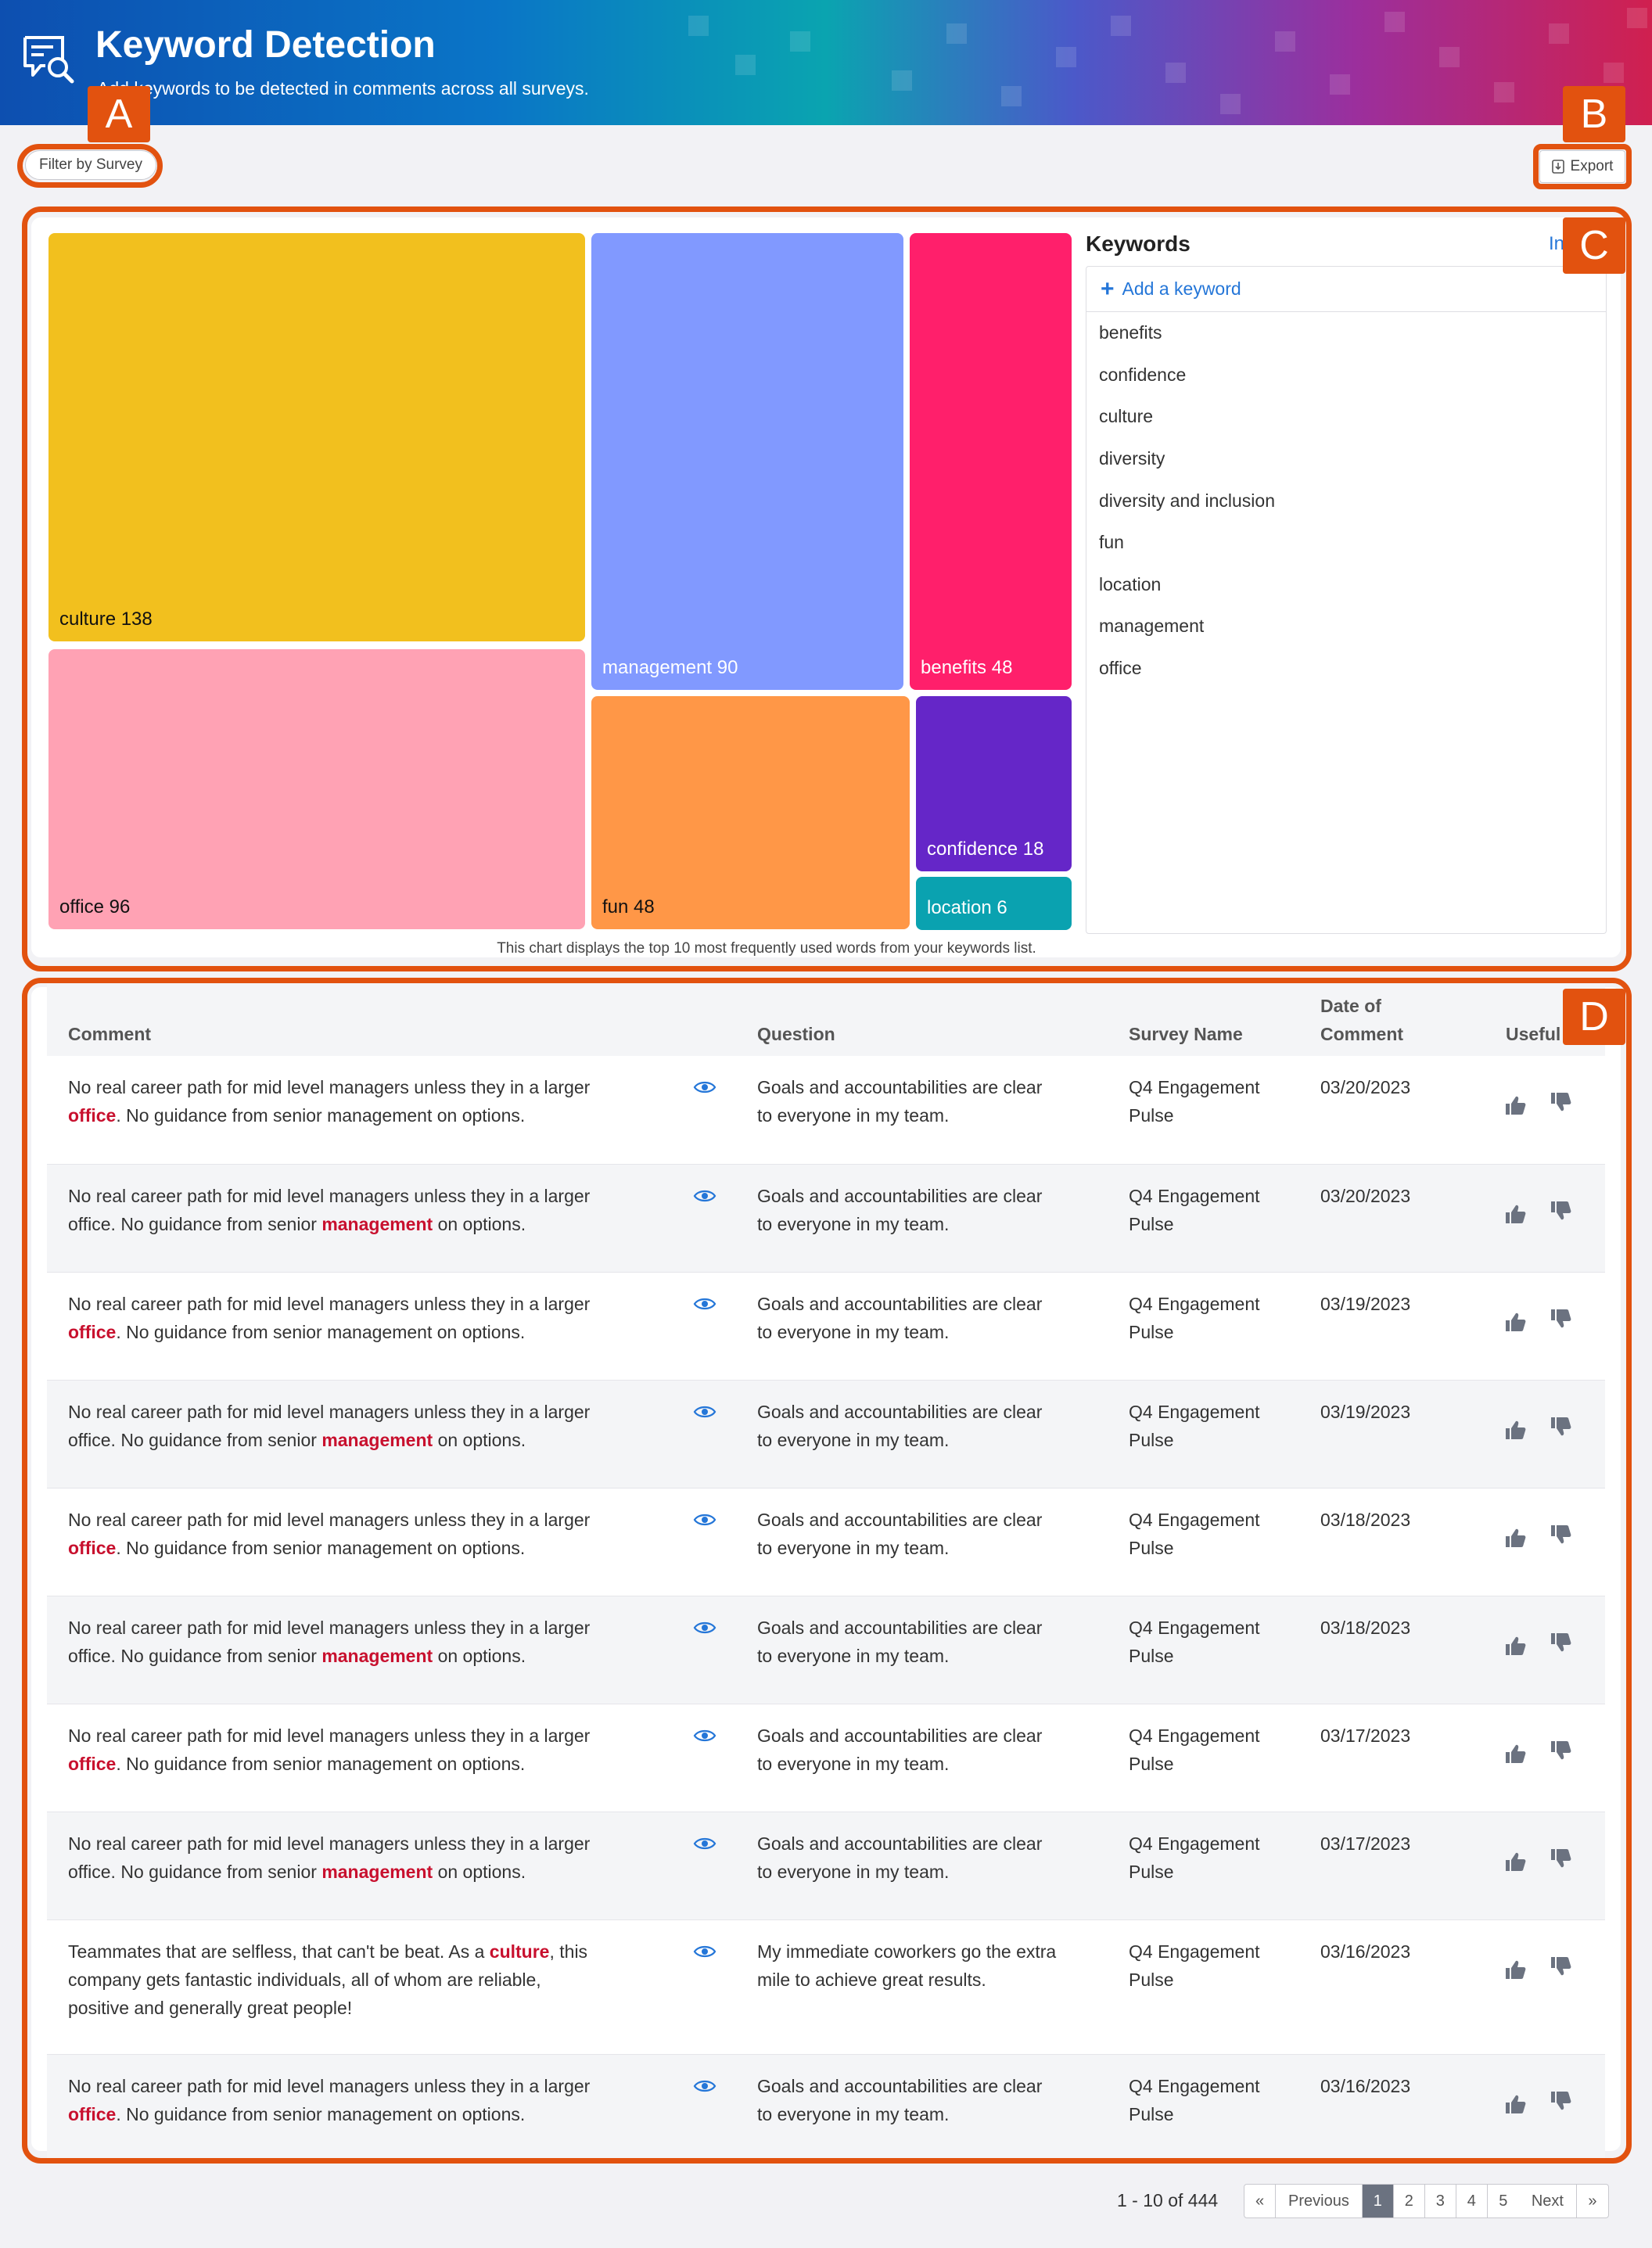  What do you see at coordinates (90, 165) in the screenshot?
I see `filter-by-survey-button: Filter by Survey` at bounding box center [90, 165].